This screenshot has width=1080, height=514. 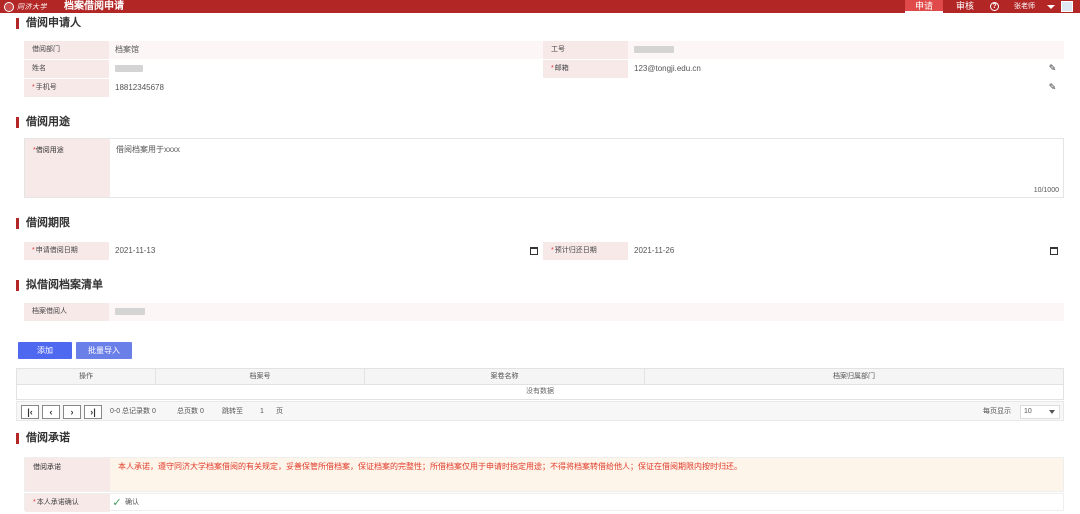 What do you see at coordinates (585, 69) in the screenshot?
I see `email-label: *邮箱` at bounding box center [585, 69].